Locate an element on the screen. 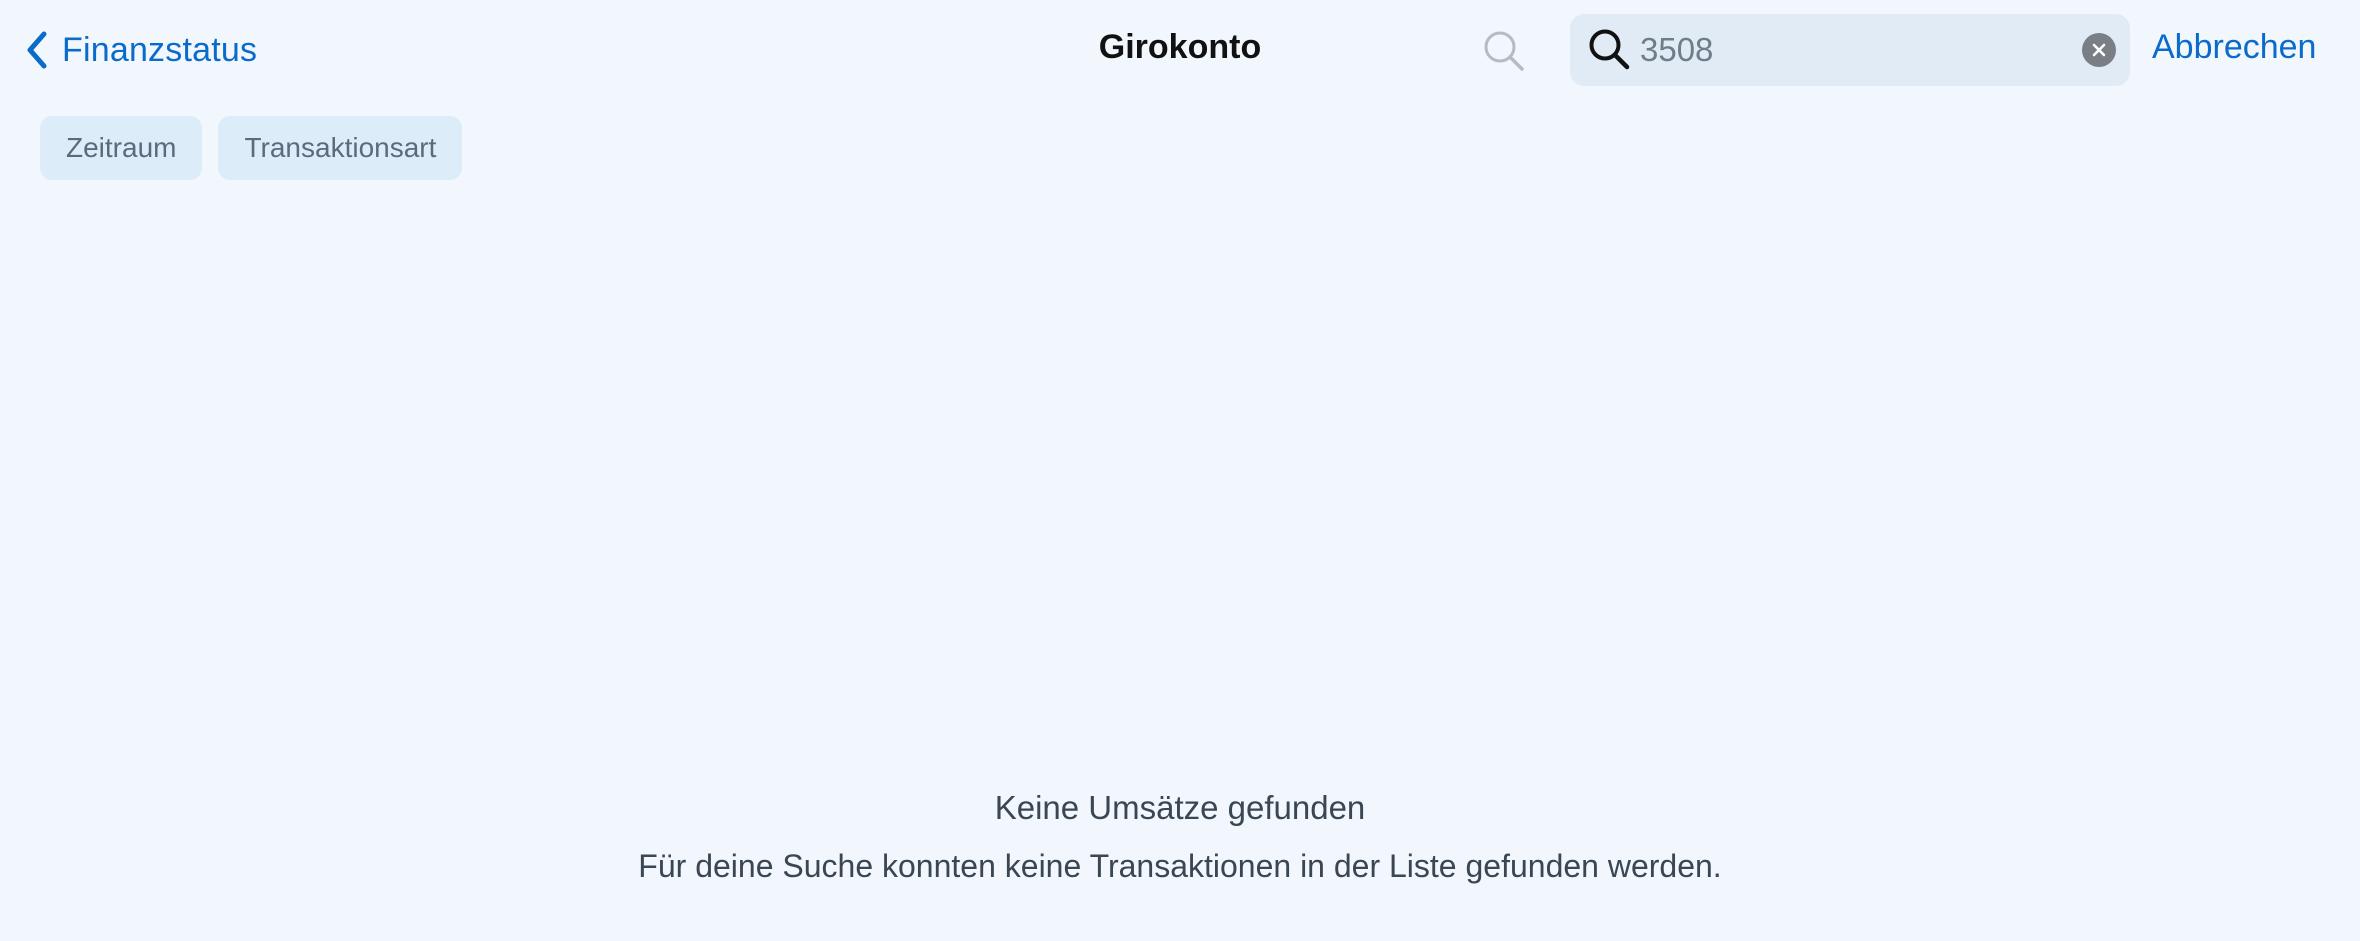 This screenshot has height=941, width=2360. clear-search-button is located at coordinates (2099, 50).